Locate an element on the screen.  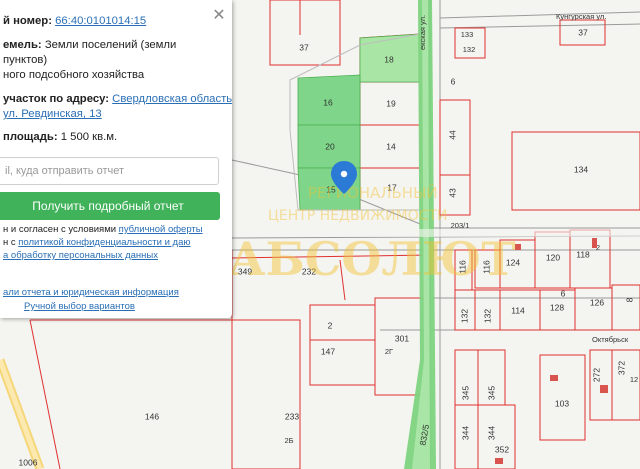
privacy-policy-link: политикой конфиденциальности и даю is located at coordinates (104, 242).